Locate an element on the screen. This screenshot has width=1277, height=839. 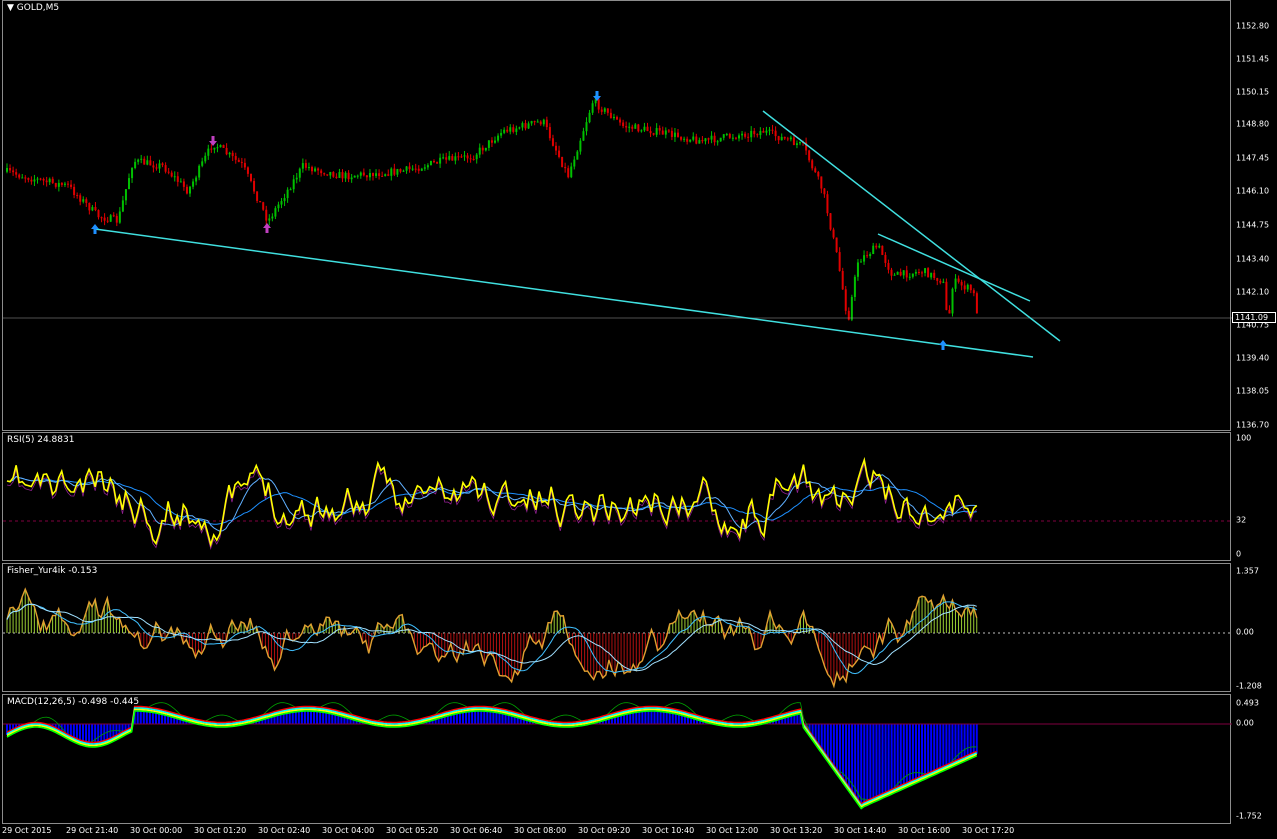
symbol-label: GOLD,M5 is located at coordinates (38, 8).